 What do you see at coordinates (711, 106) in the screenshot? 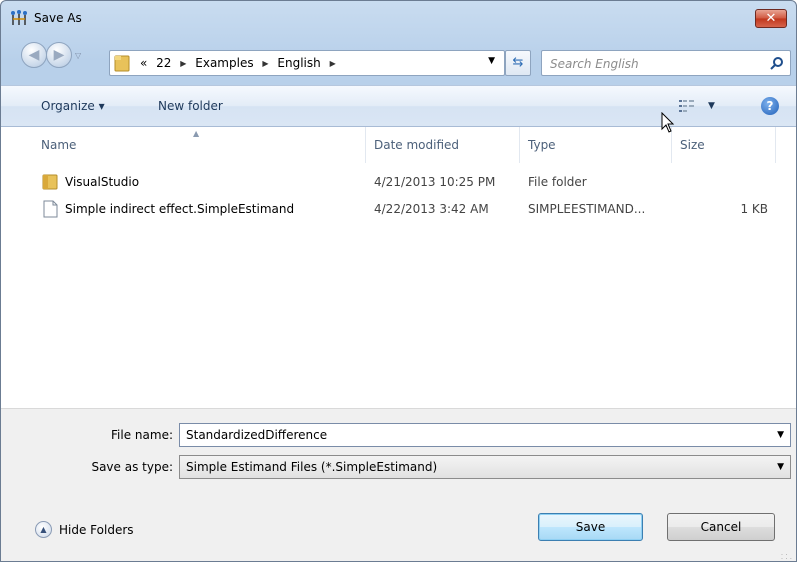
I see `view-dropdown-icon: ▼` at bounding box center [711, 106].